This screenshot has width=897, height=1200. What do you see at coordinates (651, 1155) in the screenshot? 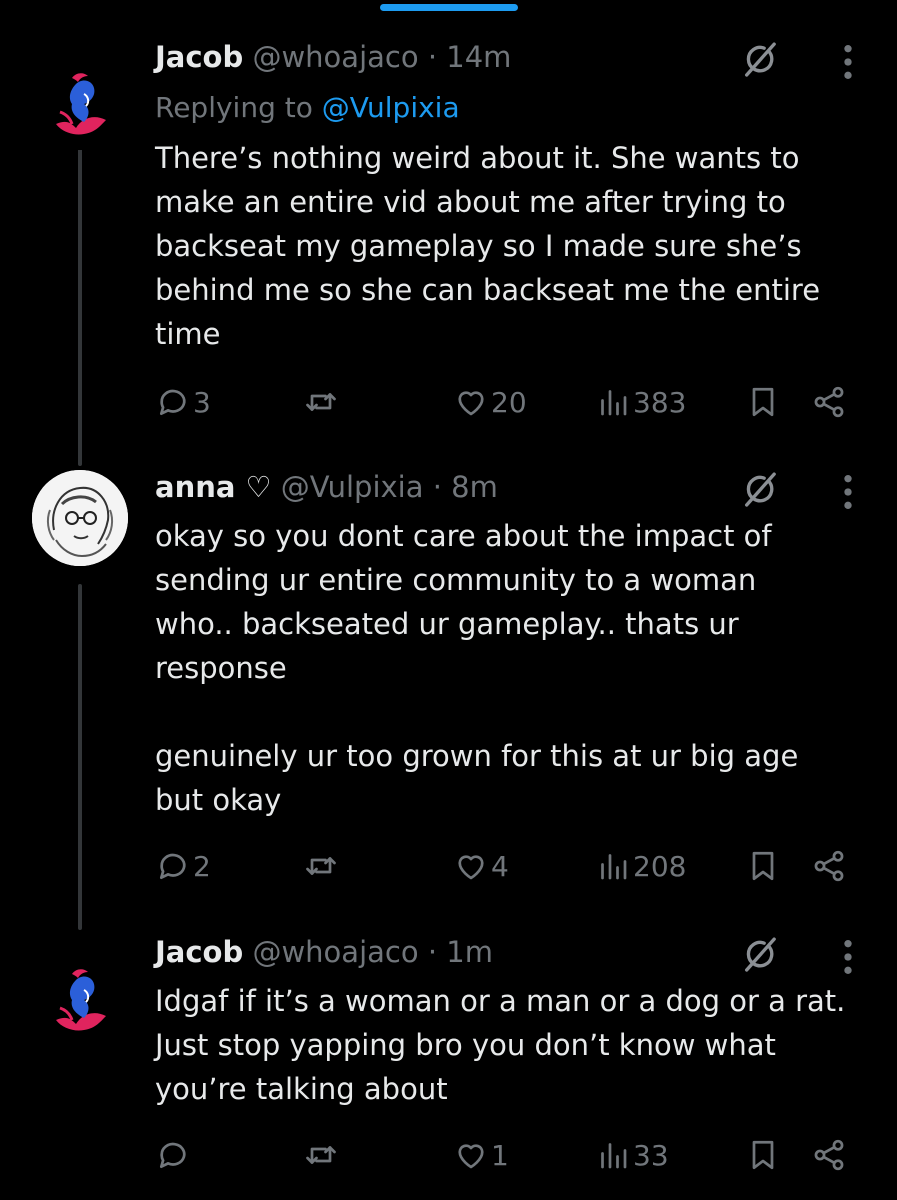
I see `views-count: 33` at bounding box center [651, 1155].